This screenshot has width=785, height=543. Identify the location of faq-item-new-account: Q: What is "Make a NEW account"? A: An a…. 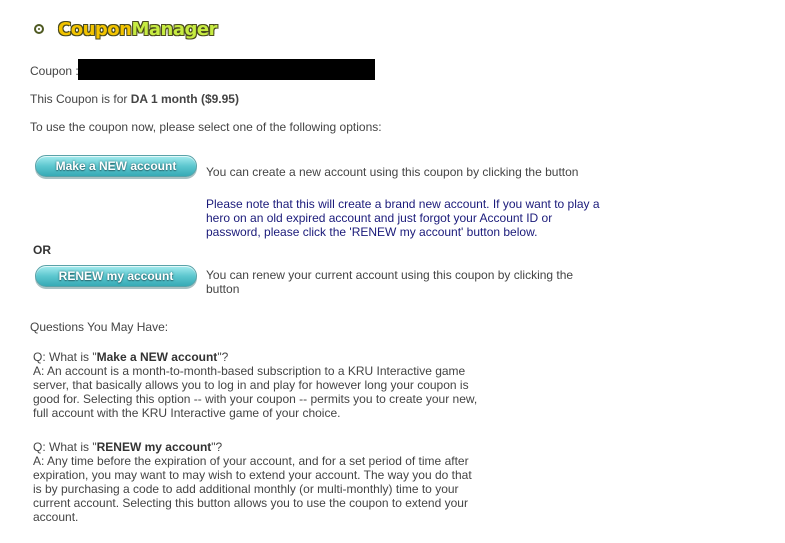
(258, 385).